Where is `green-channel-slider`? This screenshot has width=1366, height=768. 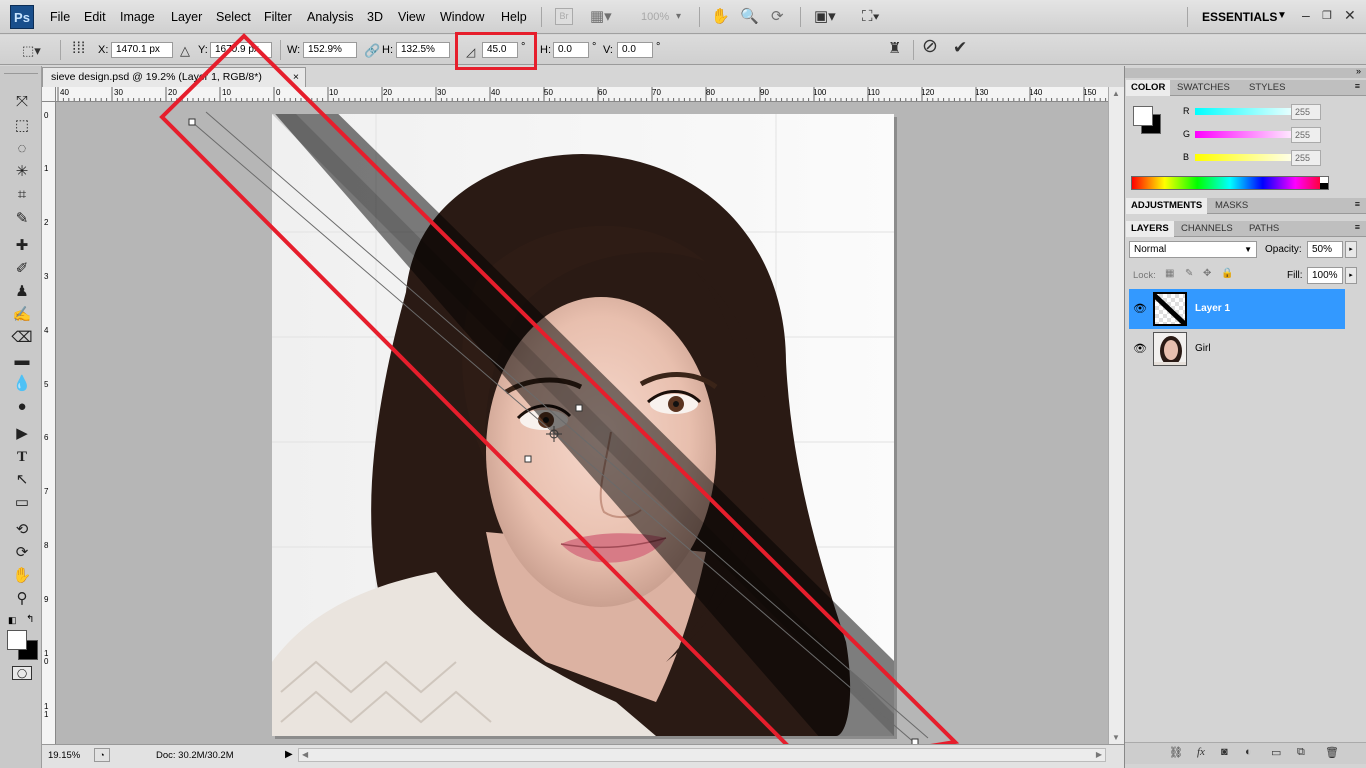 green-channel-slider is located at coordinates (1248, 134).